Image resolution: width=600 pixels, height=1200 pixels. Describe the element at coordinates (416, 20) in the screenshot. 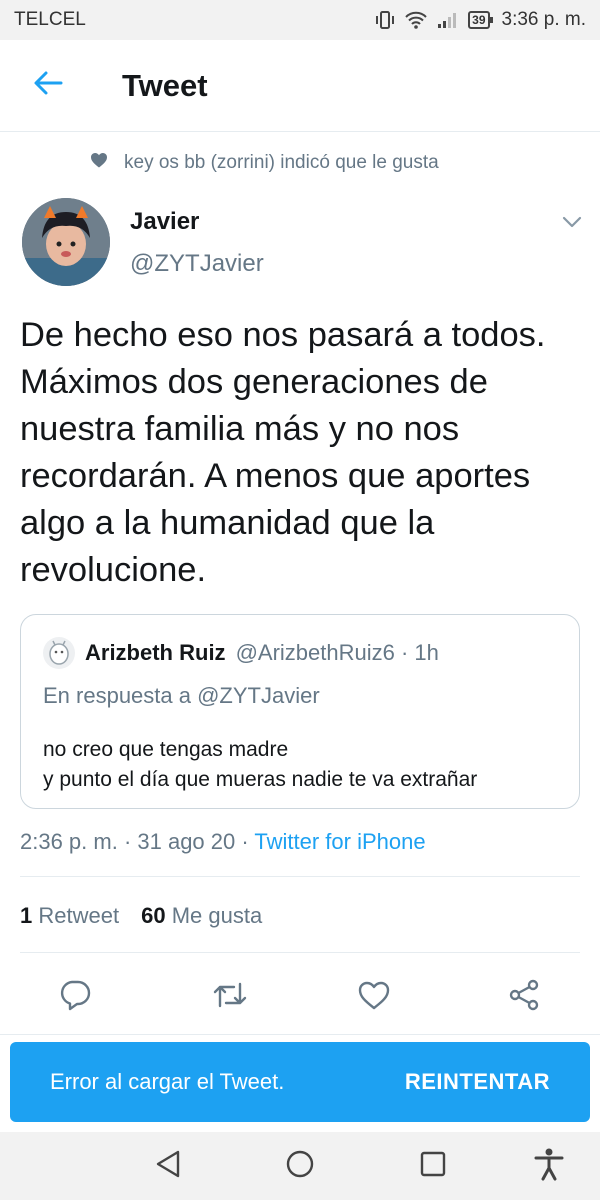

I see `wifi-icon` at that location.